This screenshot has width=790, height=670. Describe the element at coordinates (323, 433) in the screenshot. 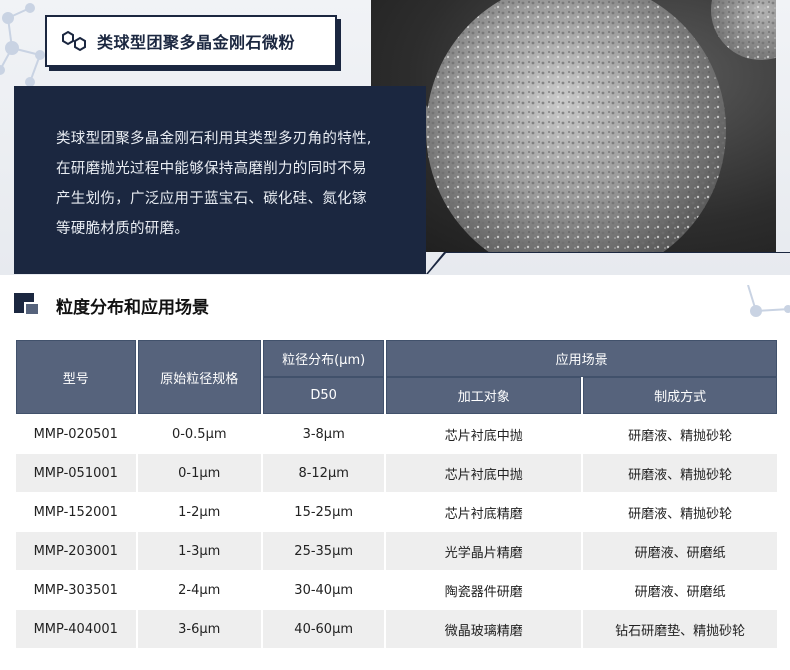

I see `cell-d50: 3-8μm` at that location.